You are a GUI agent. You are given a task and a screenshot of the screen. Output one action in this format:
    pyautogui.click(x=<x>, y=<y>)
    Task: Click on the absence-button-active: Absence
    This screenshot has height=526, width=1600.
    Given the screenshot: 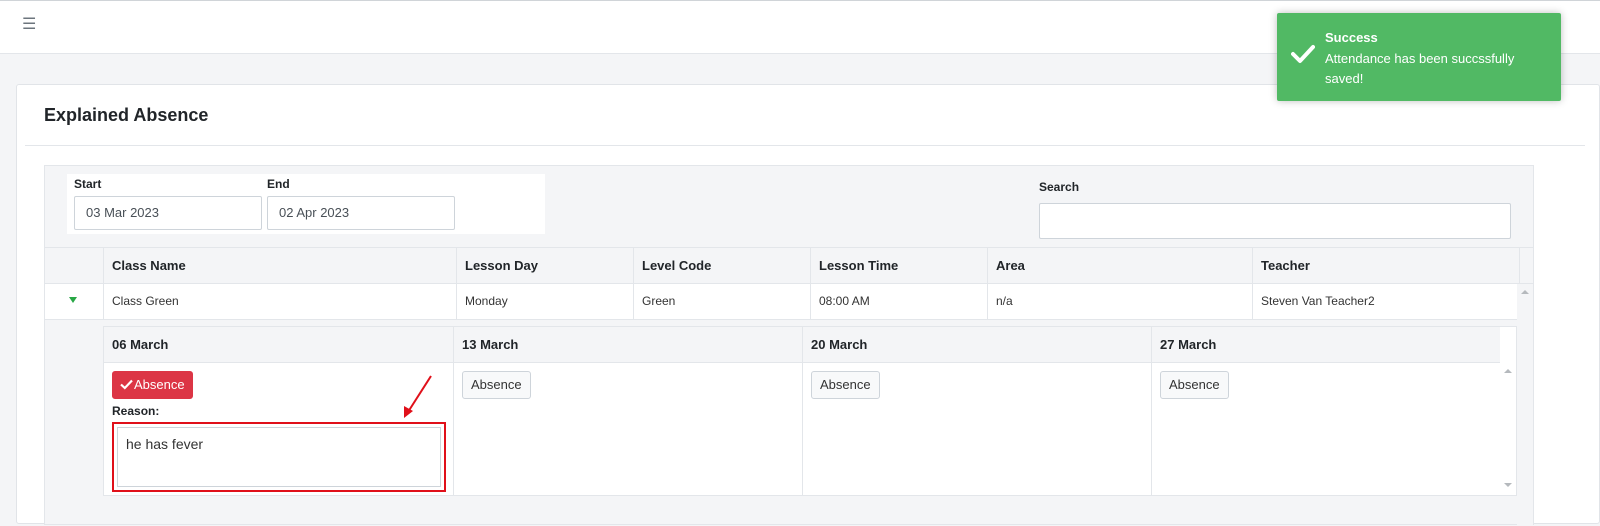 What is the action you would take?
    pyautogui.click(x=152, y=385)
    